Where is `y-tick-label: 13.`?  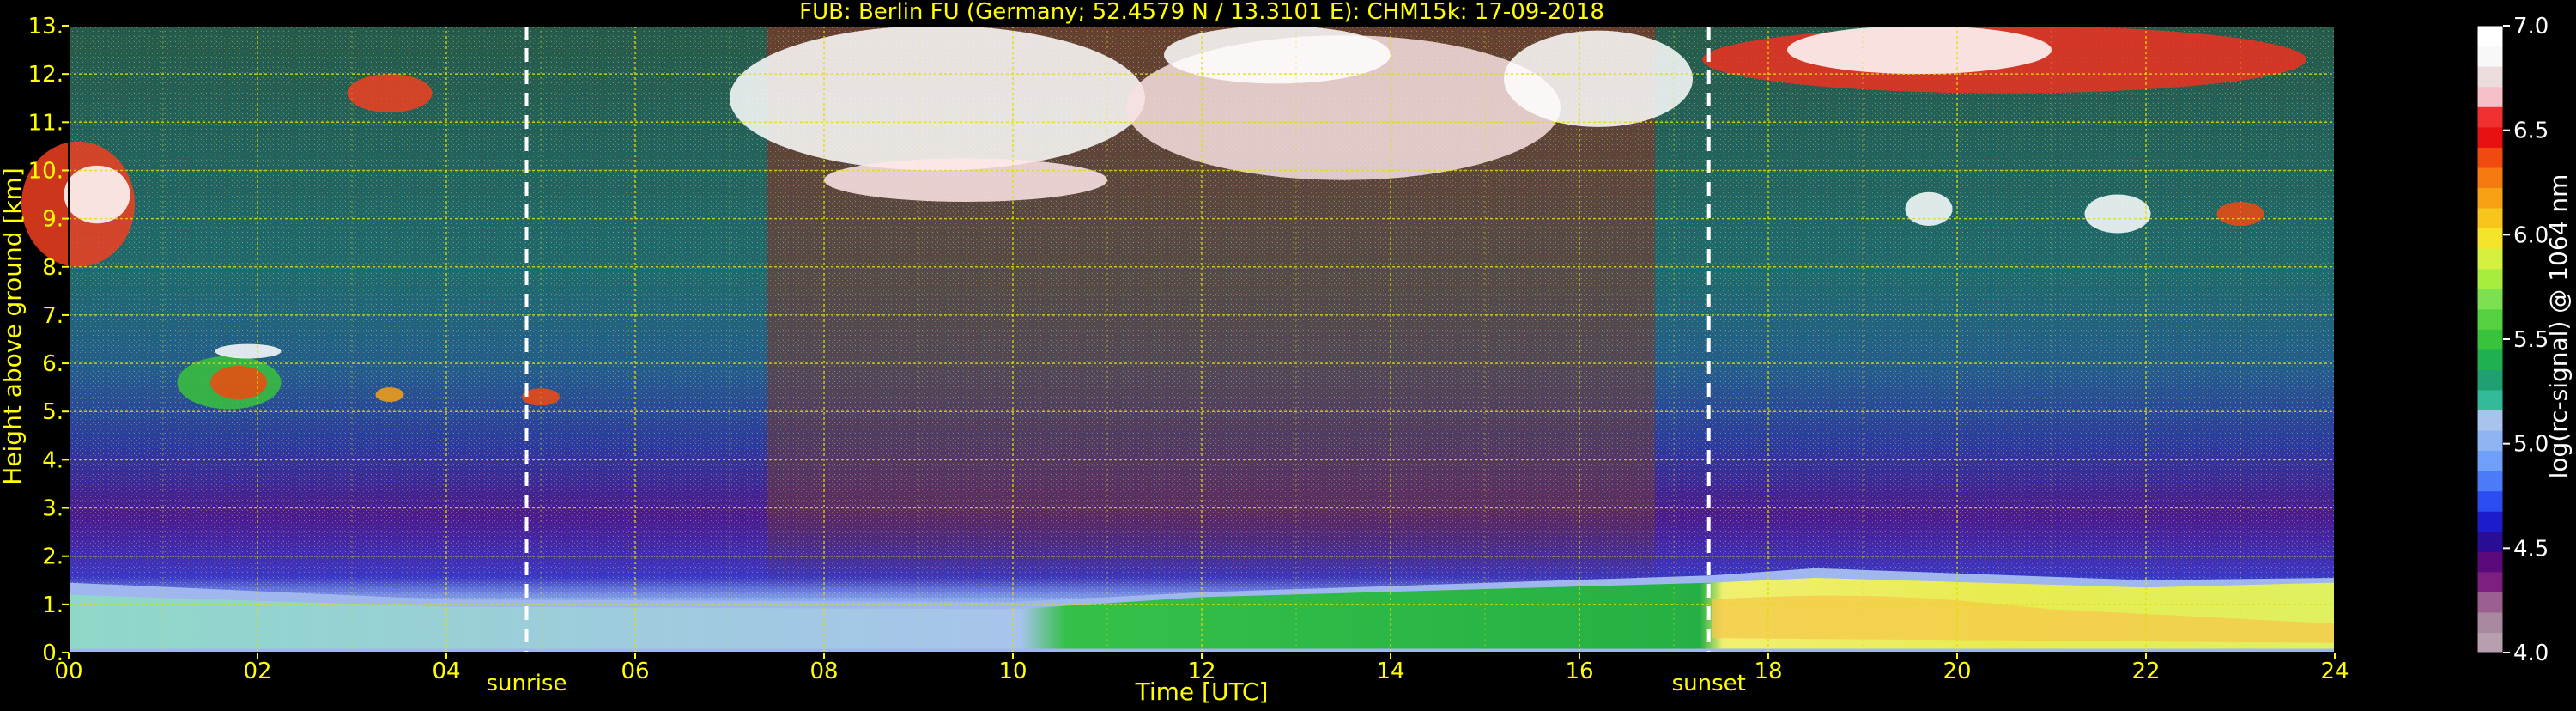 y-tick-label: 13. is located at coordinates (46, 27).